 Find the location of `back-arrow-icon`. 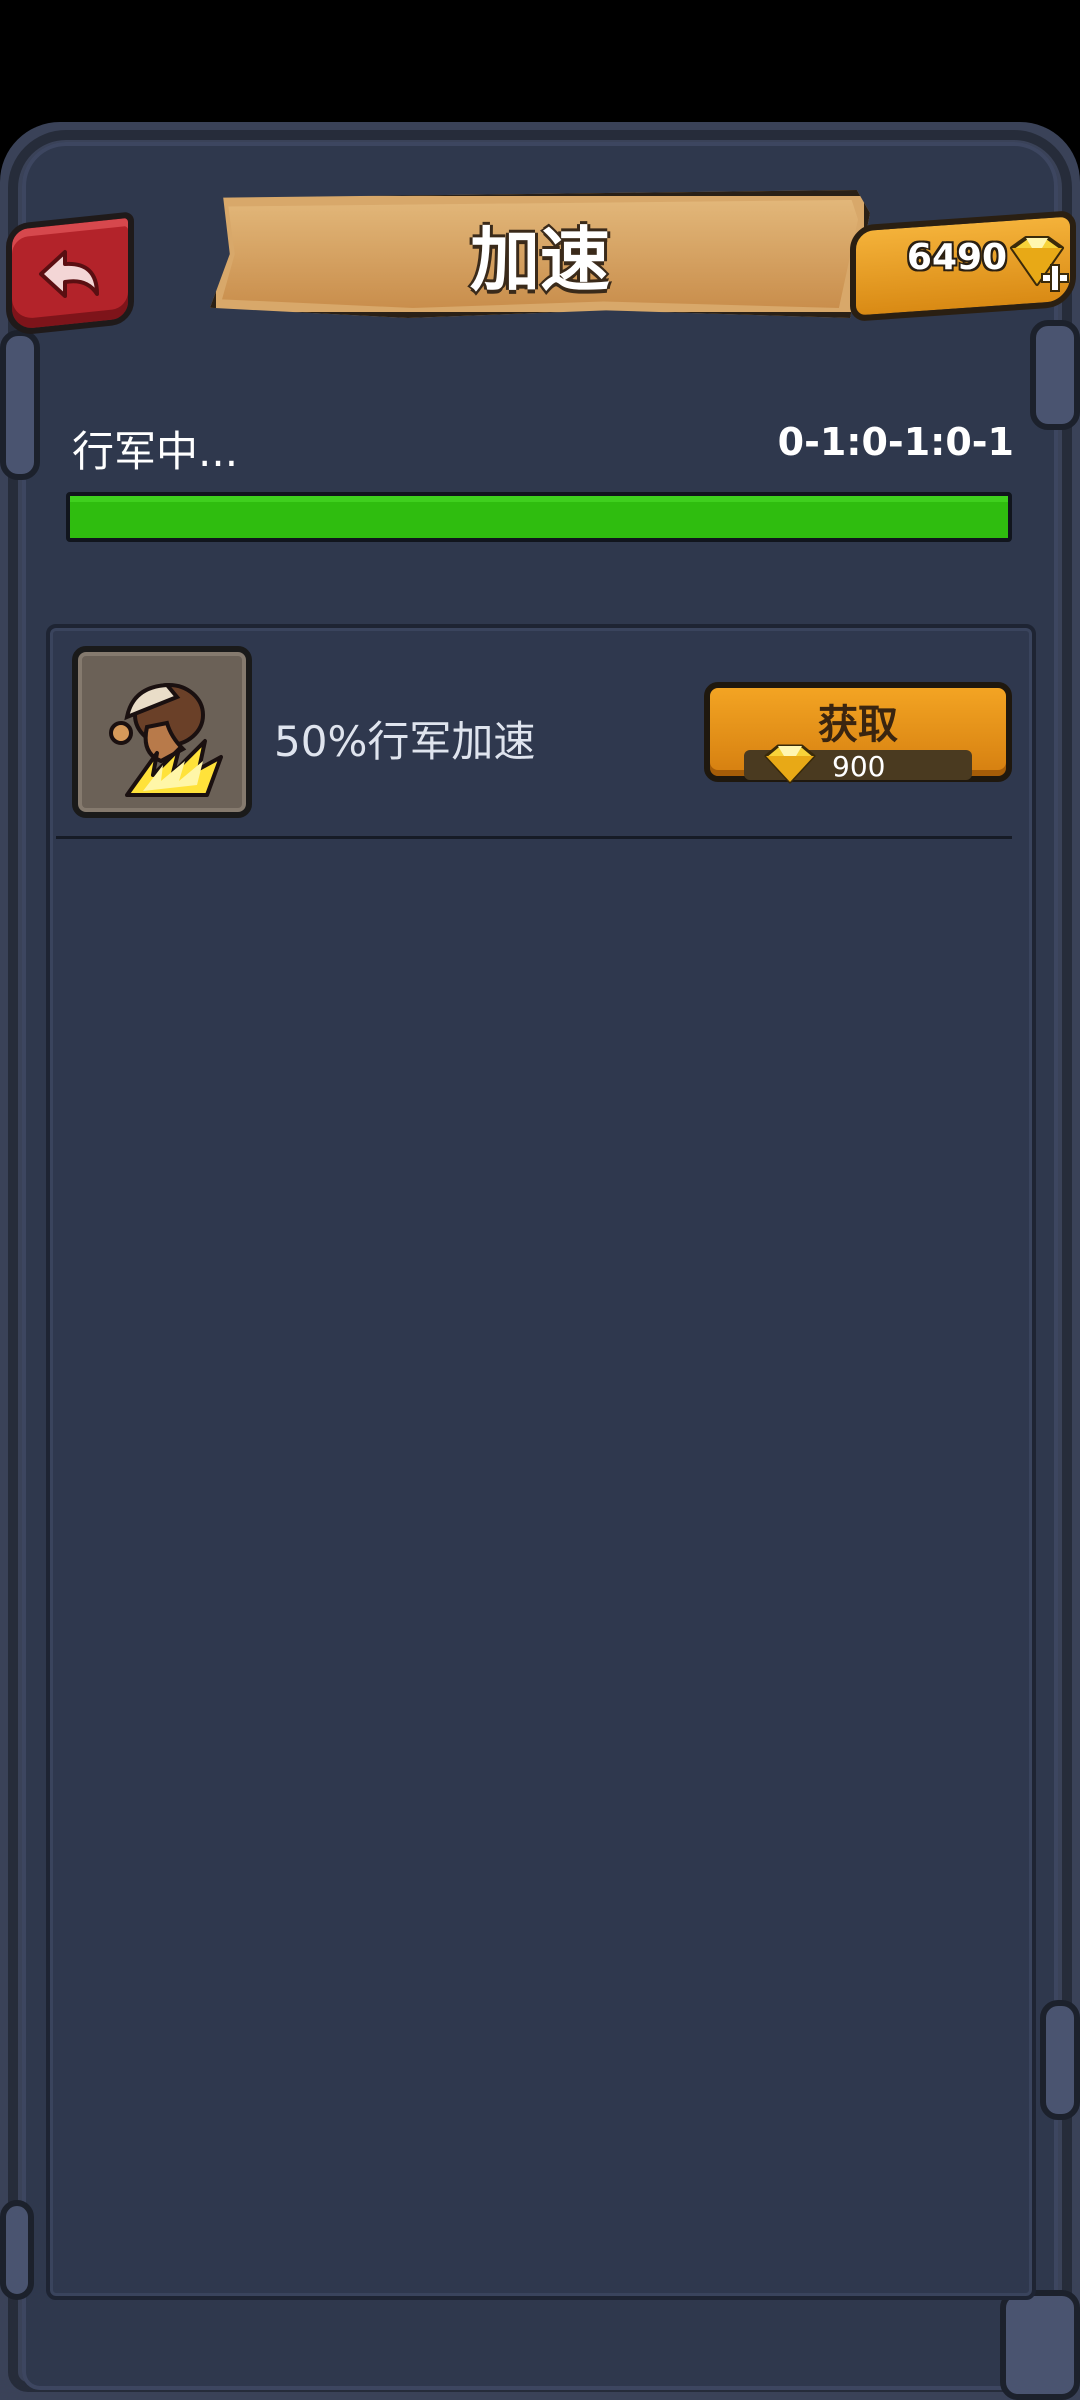

back-arrow-icon is located at coordinates (69, 274).